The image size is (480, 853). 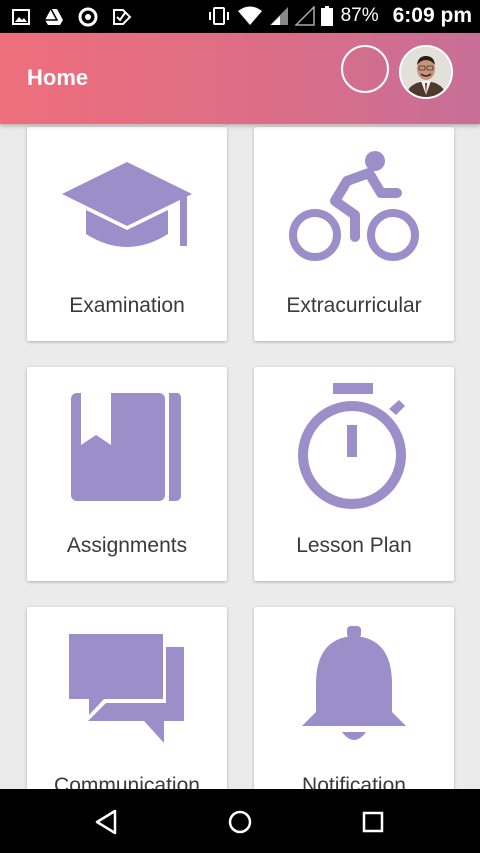 I want to click on battery-icon, so click(x=326, y=16).